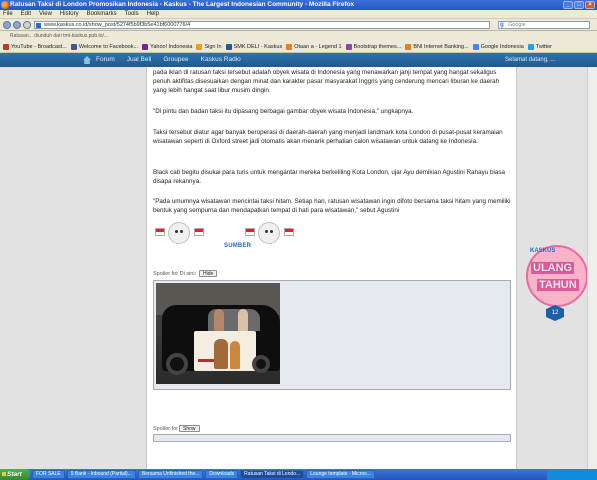 This screenshot has height=480, width=597. What do you see at coordinates (332, 438) in the screenshot?
I see `spoiler-content-collapsed` at bounding box center [332, 438].